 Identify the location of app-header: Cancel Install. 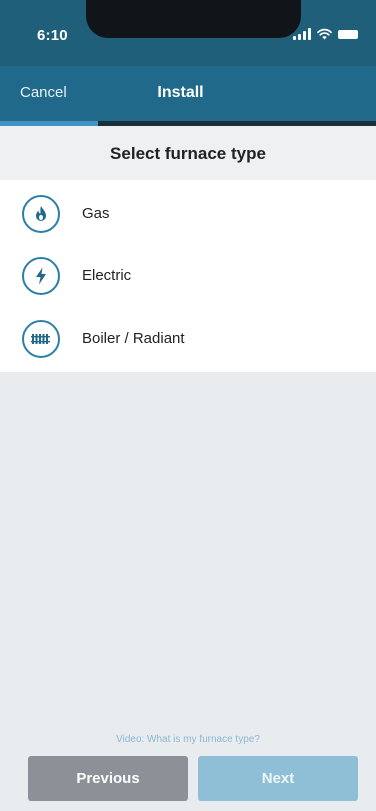
(188, 93).